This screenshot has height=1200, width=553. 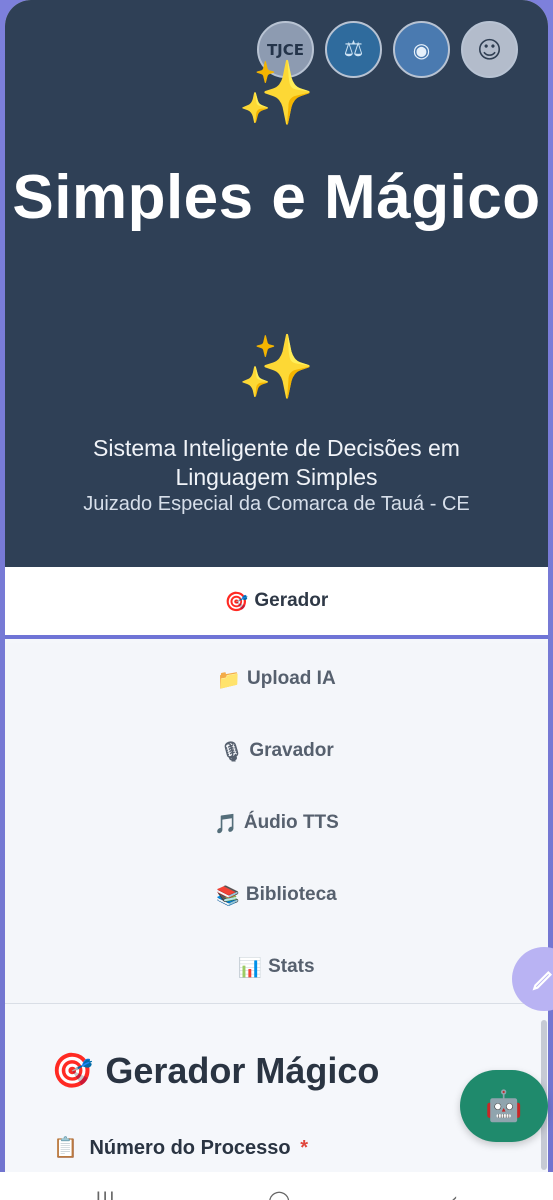 I want to click on chatbot-button: 🤖, so click(x=504, y=1106).